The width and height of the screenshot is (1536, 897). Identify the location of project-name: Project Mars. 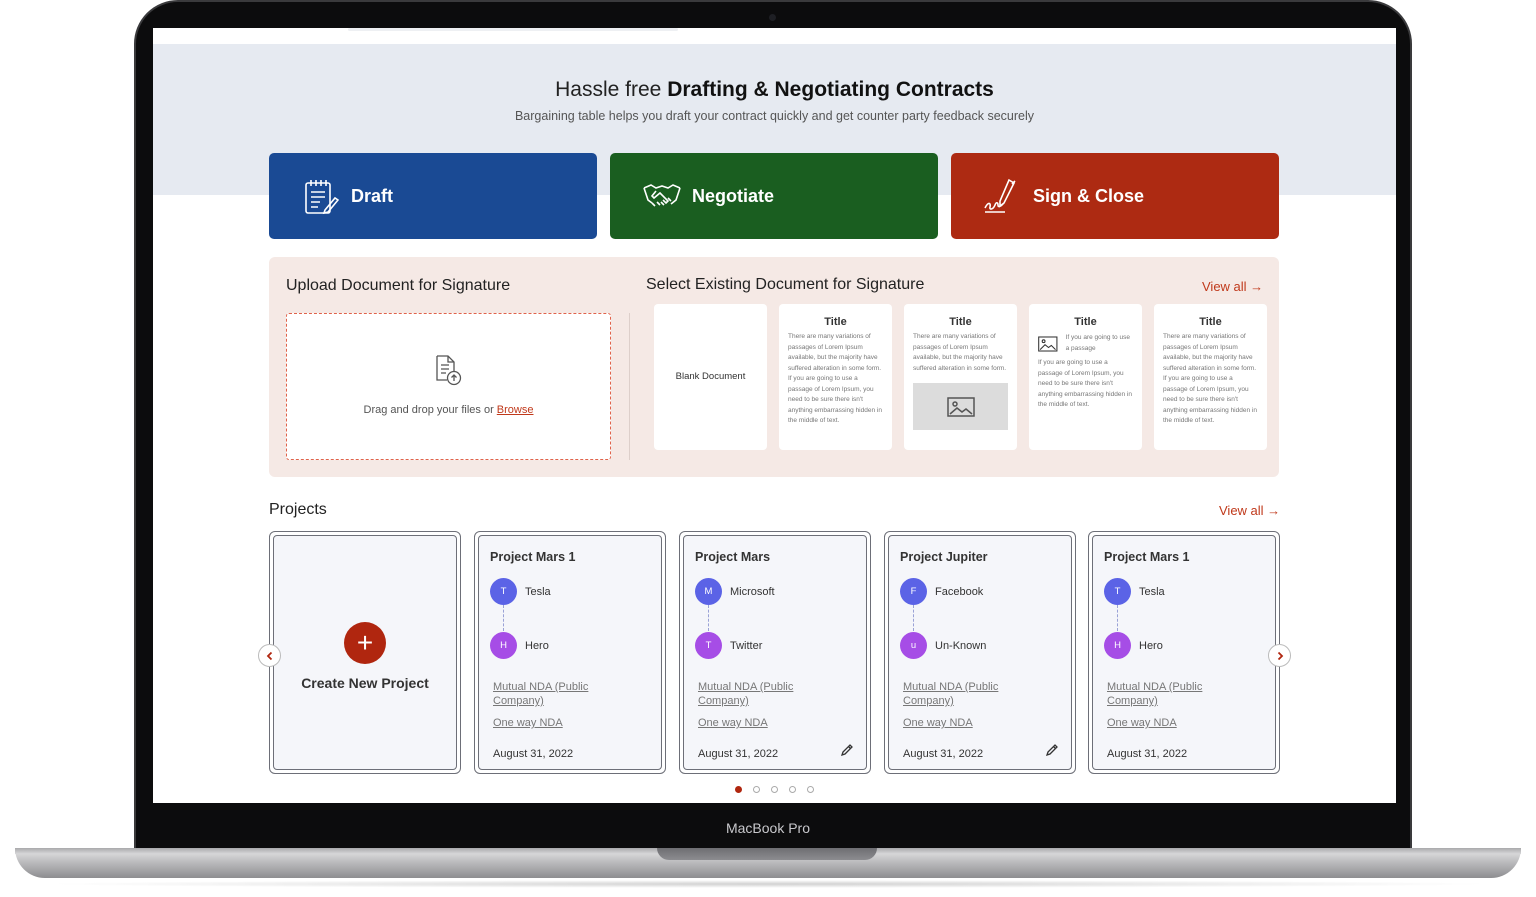
(733, 557).